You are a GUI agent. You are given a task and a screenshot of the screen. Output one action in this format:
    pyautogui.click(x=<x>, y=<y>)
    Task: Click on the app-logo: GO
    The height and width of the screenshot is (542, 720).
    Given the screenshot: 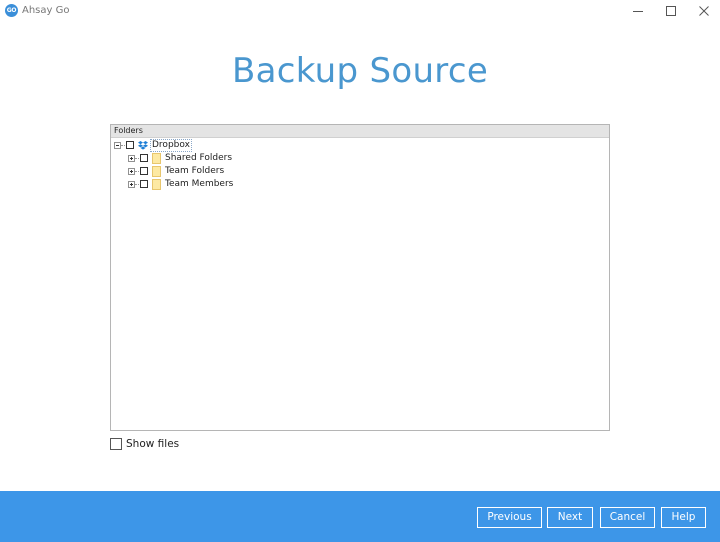 What is the action you would take?
    pyautogui.click(x=11, y=10)
    